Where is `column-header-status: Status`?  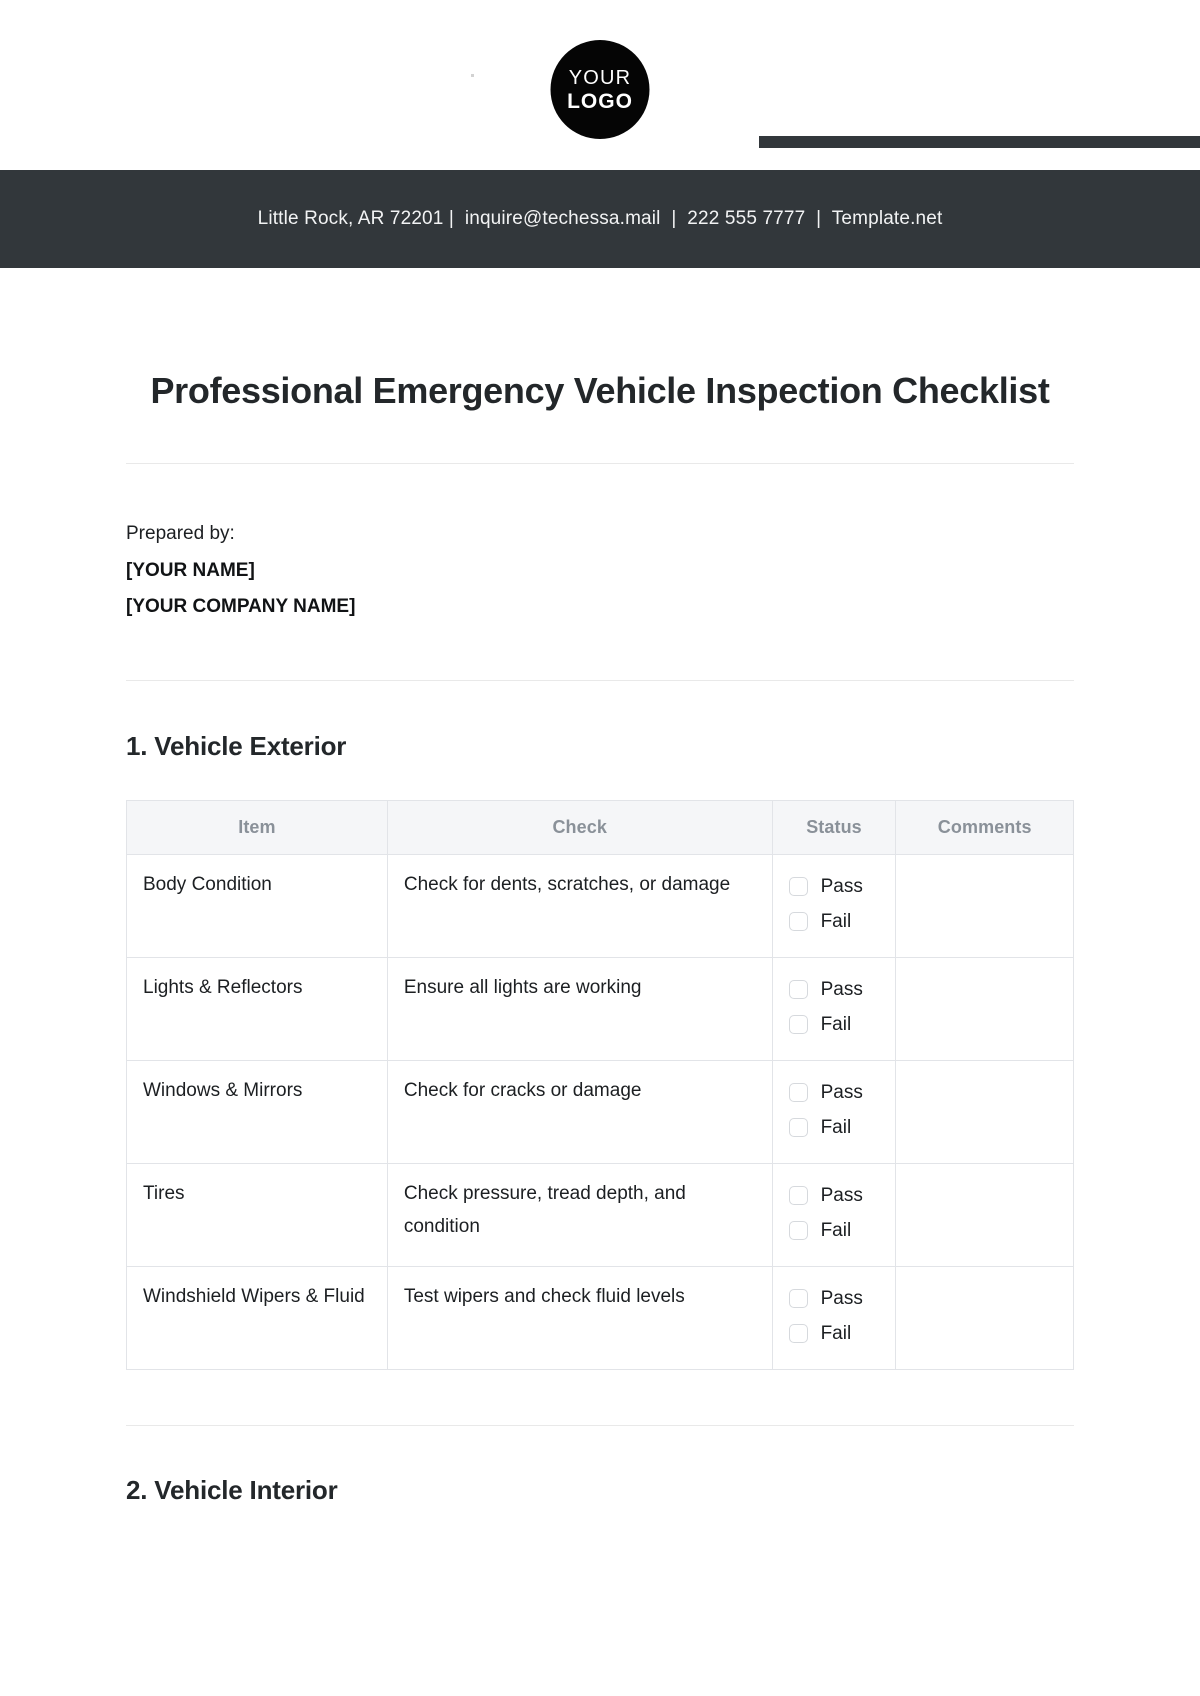
column-header-status: Status is located at coordinates (834, 828).